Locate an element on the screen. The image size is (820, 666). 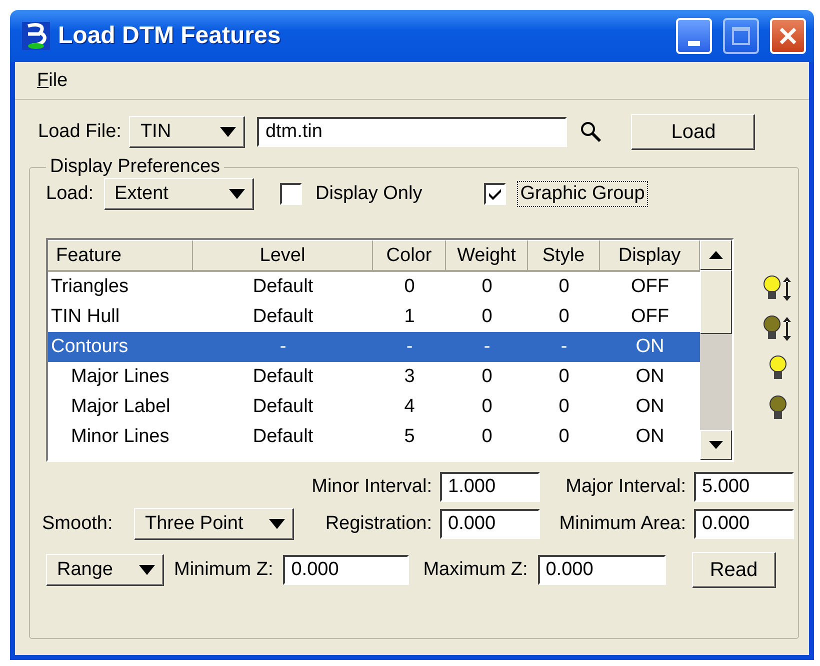
table-cell-text: Major Lines is located at coordinates (120, 377).